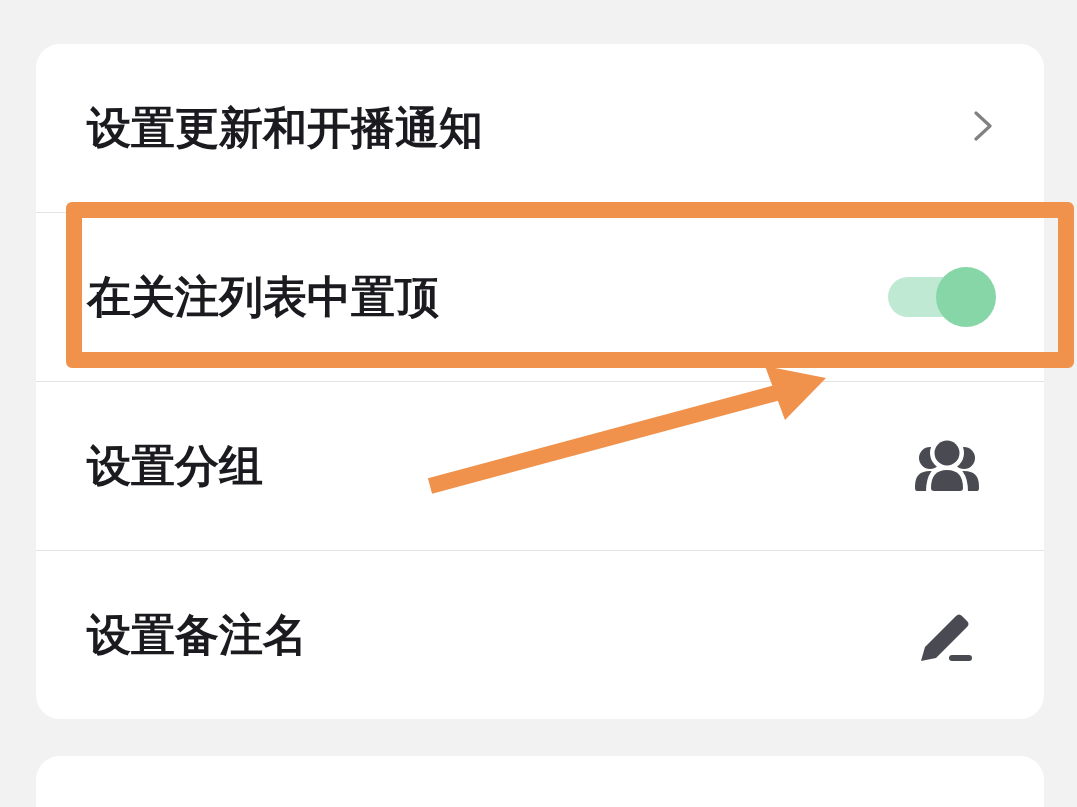 This screenshot has height=807, width=1077. I want to click on setting-label: 设置分组, so click(175, 466).